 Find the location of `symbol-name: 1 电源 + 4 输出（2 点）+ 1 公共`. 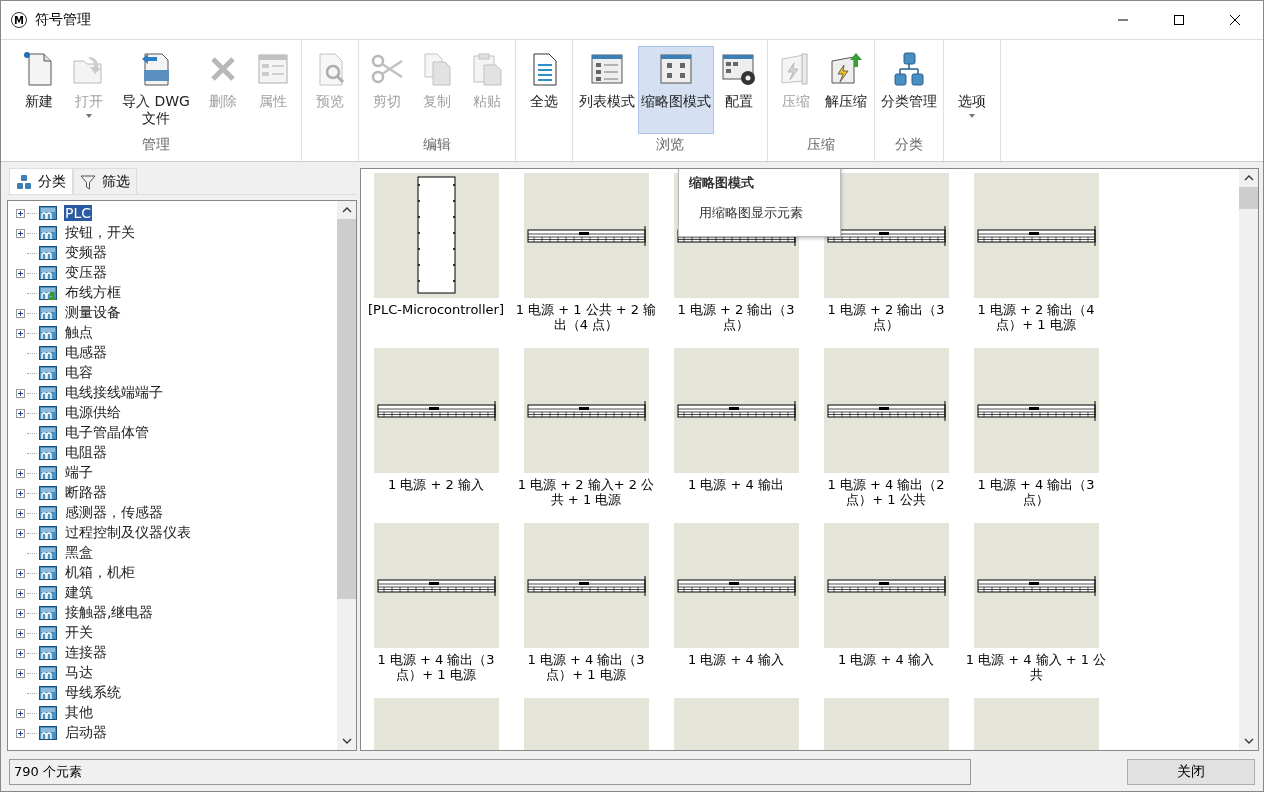

symbol-name: 1 电源 + 4 输出（2 点）+ 1 公共 is located at coordinates (886, 492).